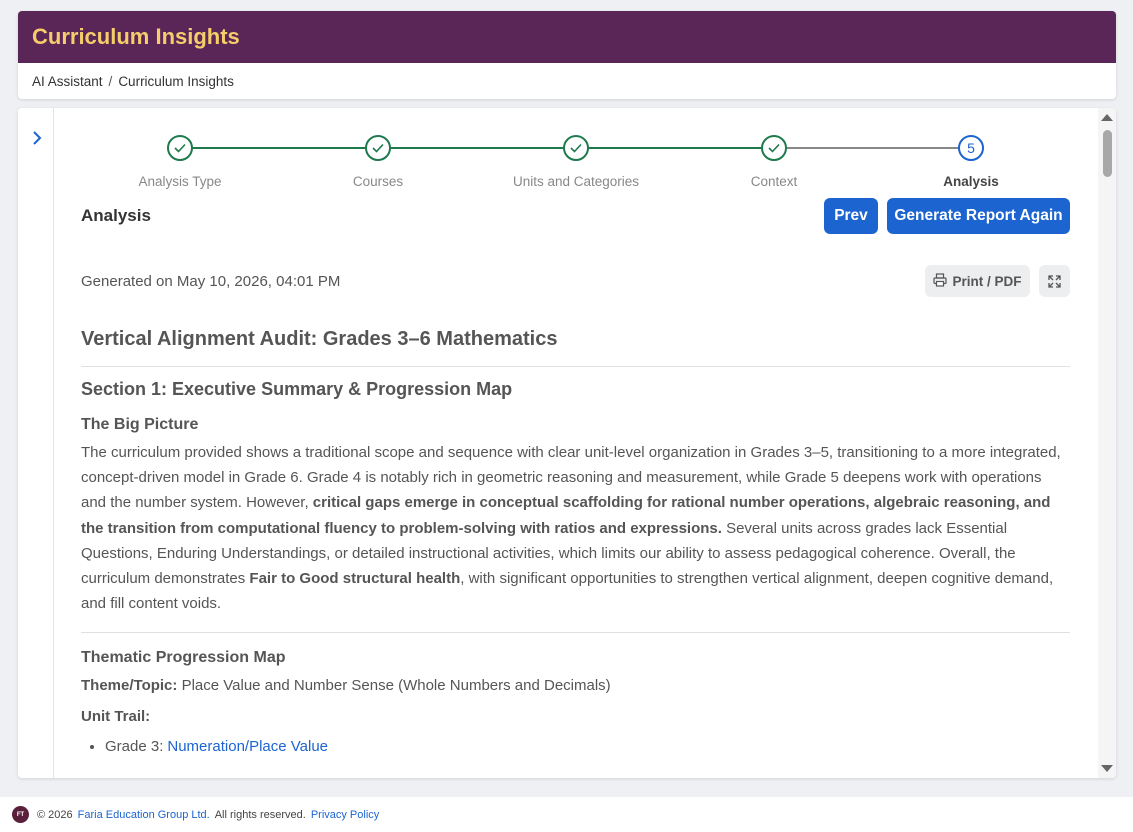 The height and width of the screenshot is (832, 1133). I want to click on thematic-progression-heading: Thematic Progression Map, so click(183, 658).